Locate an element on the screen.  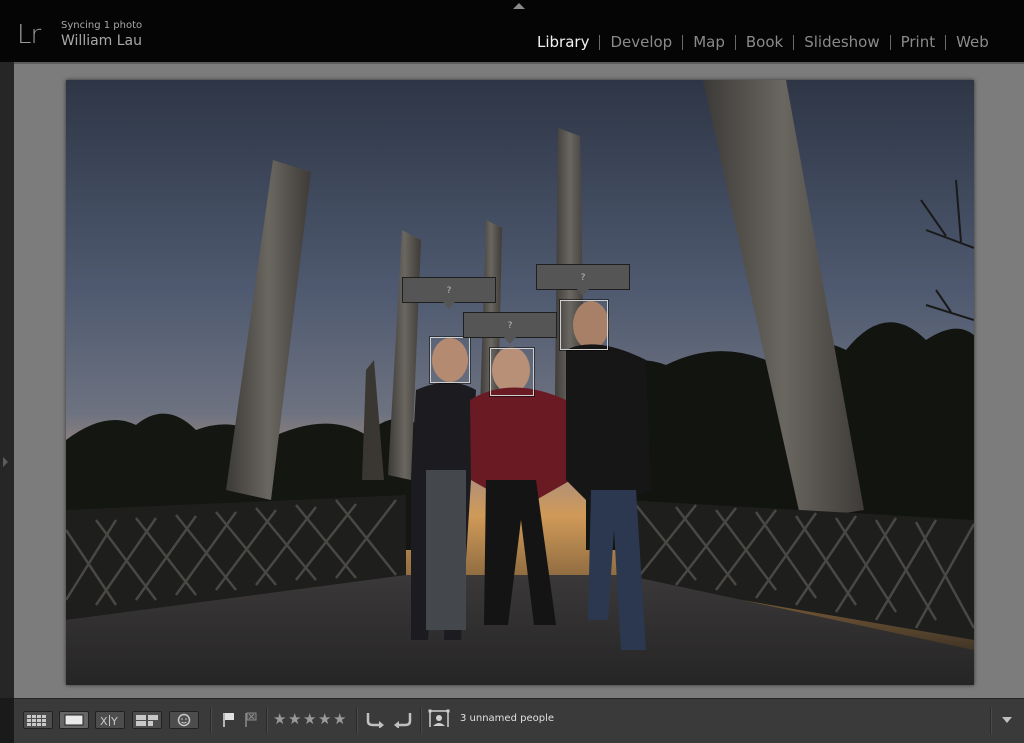
module-library: Library is located at coordinates (563, 42).